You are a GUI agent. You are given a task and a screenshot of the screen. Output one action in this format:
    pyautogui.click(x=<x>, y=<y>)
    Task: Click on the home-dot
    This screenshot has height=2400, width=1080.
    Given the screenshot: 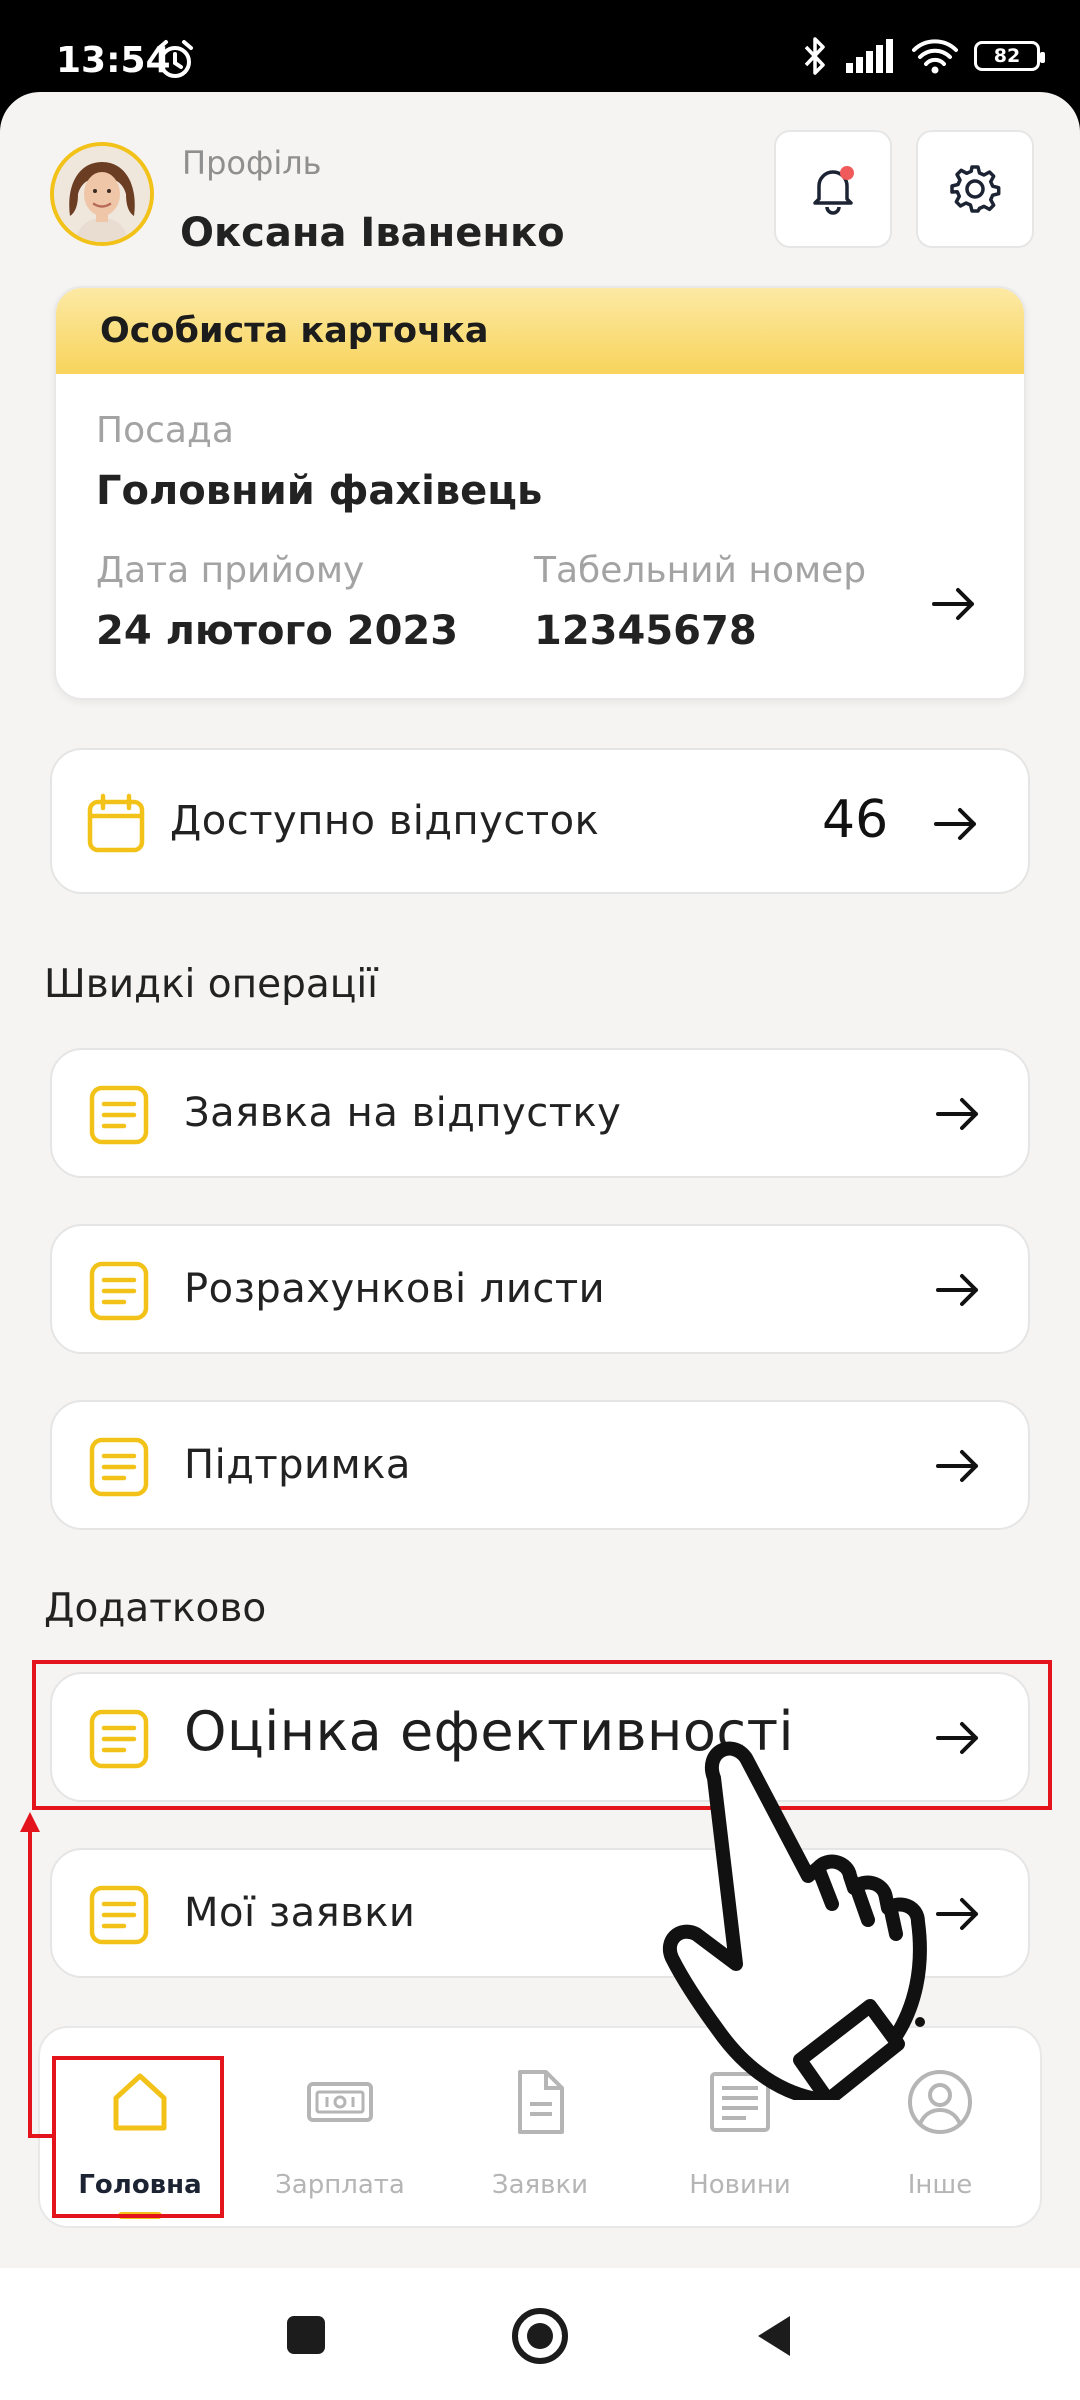 What is the action you would take?
    pyautogui.click(x=540, y=2336)
    